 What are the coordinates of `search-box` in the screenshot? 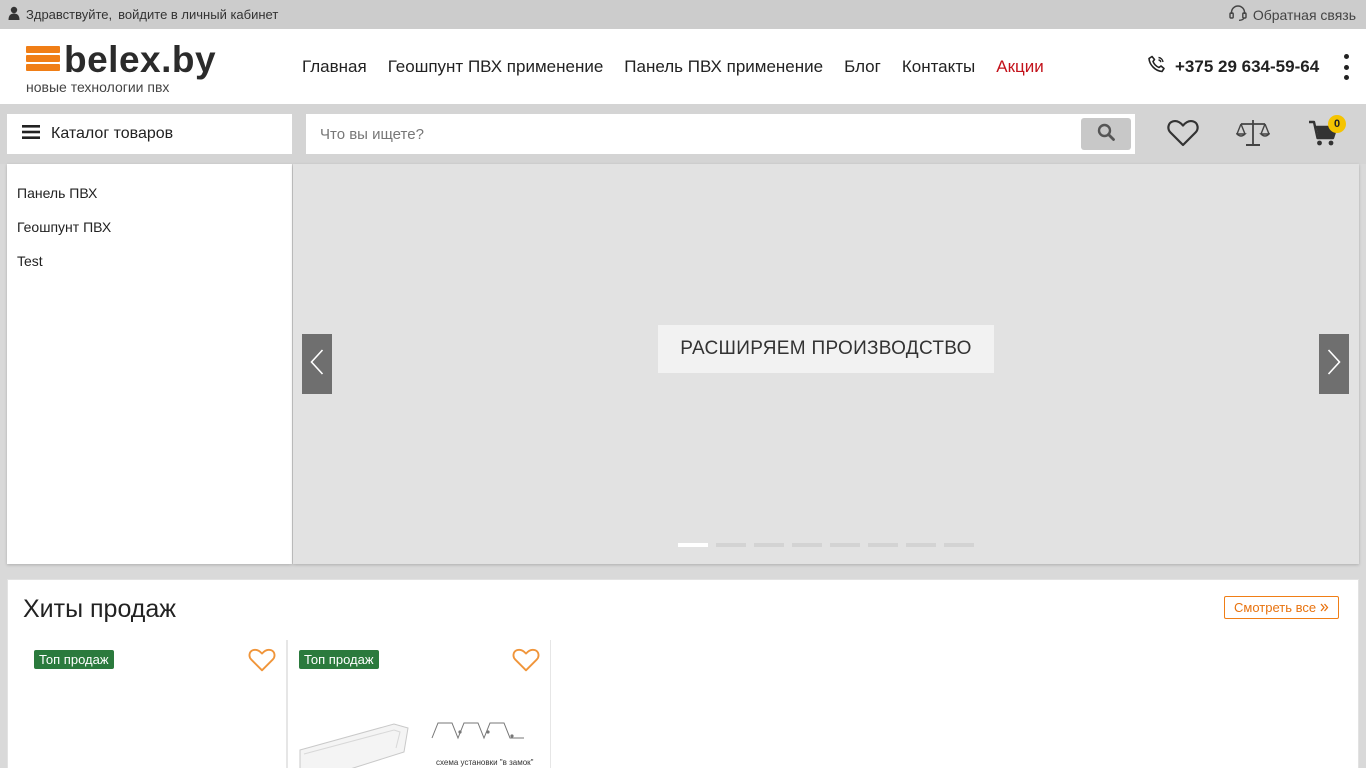 It's located at (720, 134).